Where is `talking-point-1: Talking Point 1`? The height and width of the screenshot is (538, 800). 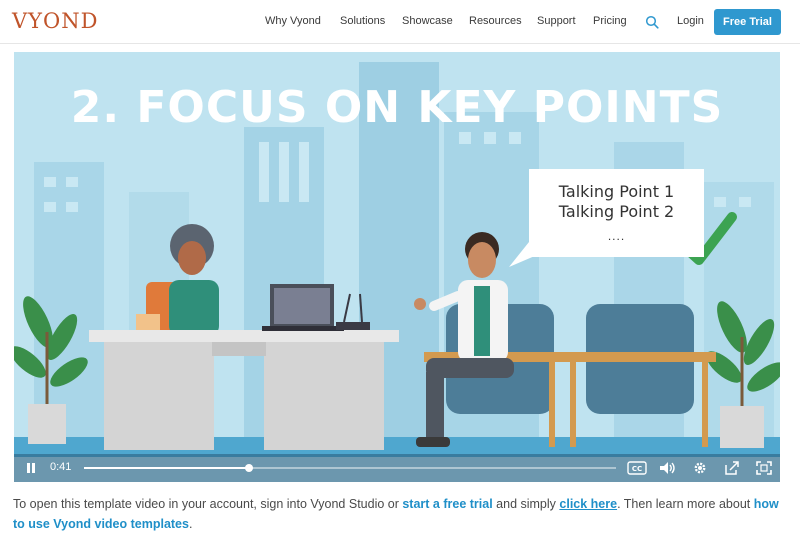 talking-point-1: Talking Point 1 is located at coordinates (616, 191).